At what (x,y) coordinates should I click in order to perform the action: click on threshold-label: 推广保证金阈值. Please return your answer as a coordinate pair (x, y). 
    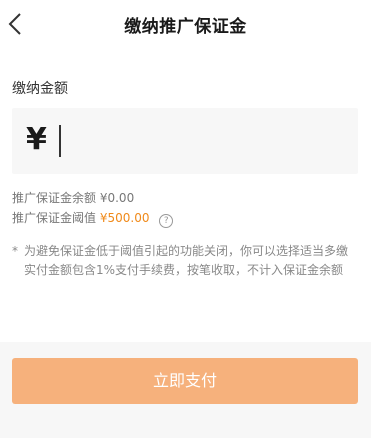
    Looking at the image, I should click on (54, 218).